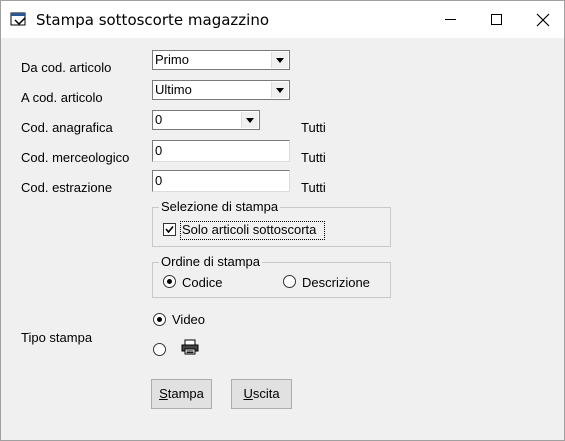 Image resolution: width=565 pixels, height=441 pixels. I want to click on da-cod-articolo-value: Primo, so click(172, 59).